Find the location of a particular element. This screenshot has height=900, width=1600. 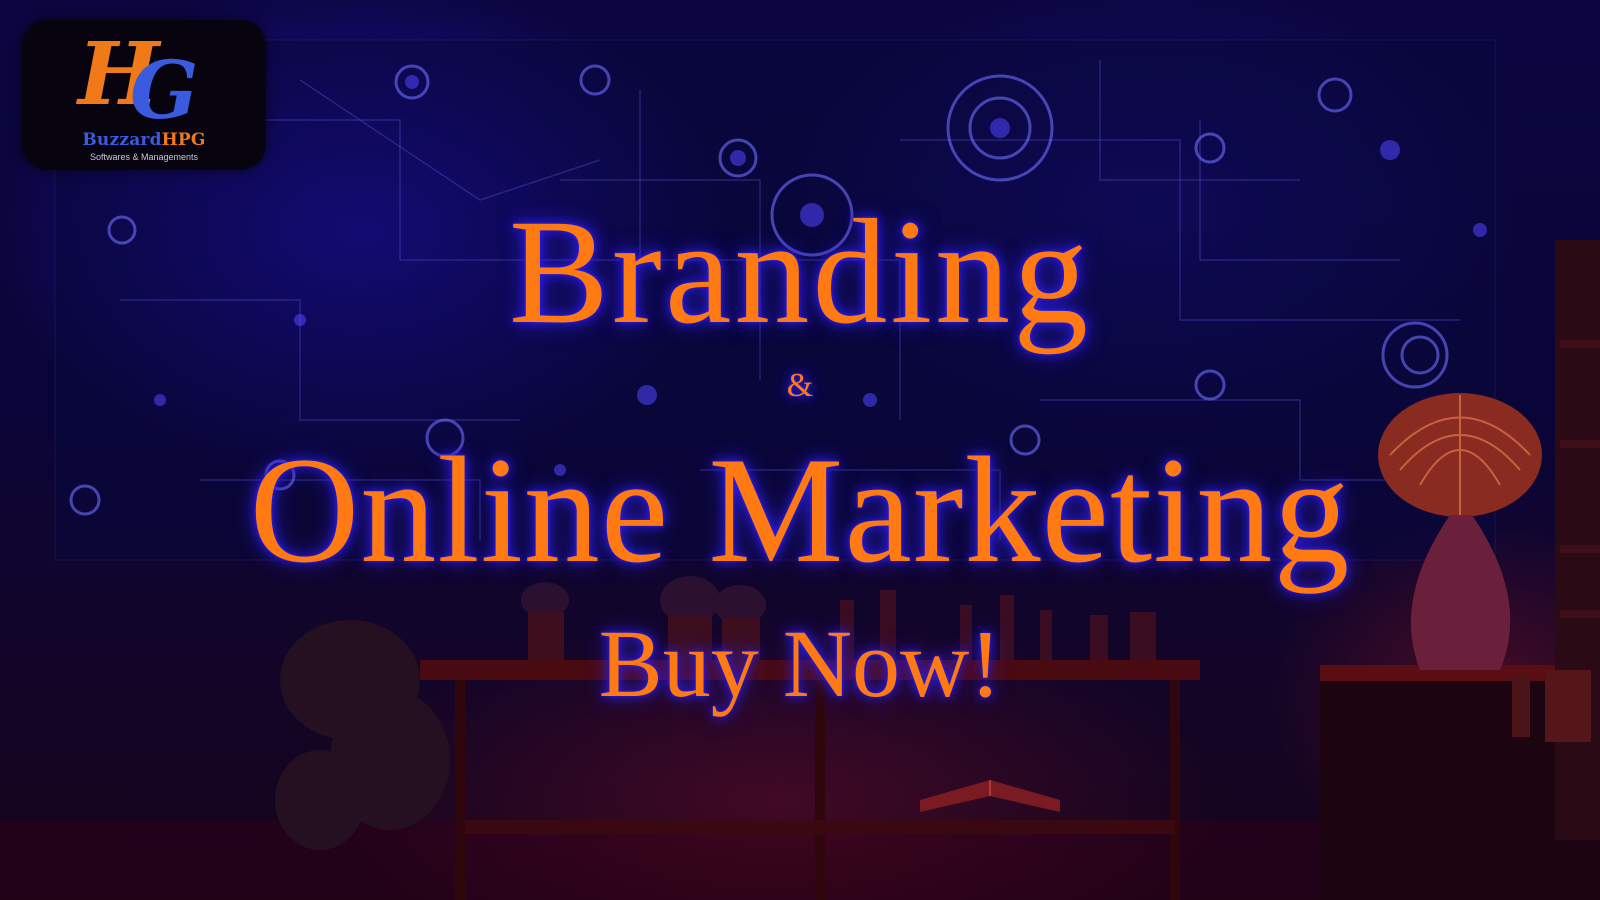

buy-now-button: Buy Now! is located at coordinates (800, 664).